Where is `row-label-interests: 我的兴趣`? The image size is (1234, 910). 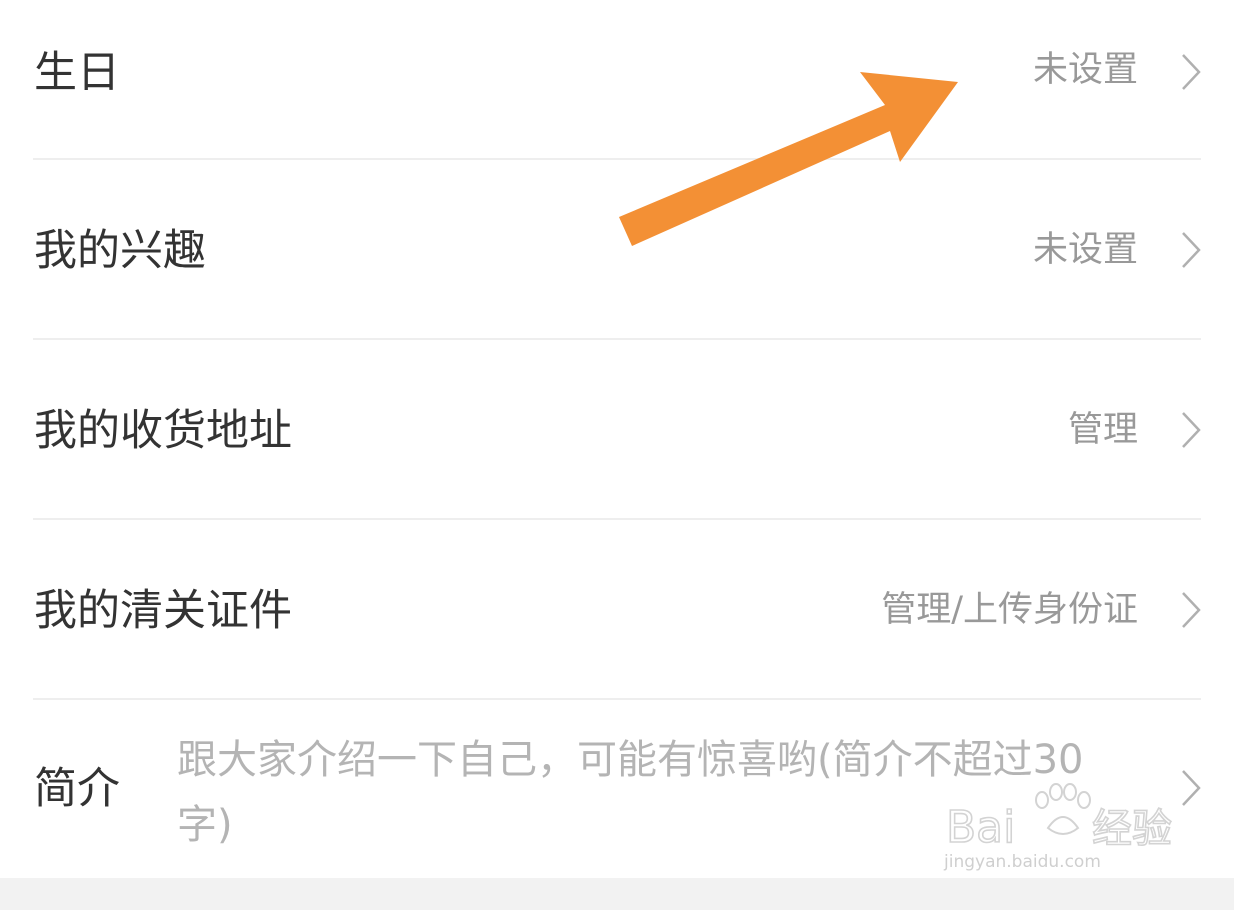 row-label-interests: 我的兴趣 is located at coordinates (120, 251).